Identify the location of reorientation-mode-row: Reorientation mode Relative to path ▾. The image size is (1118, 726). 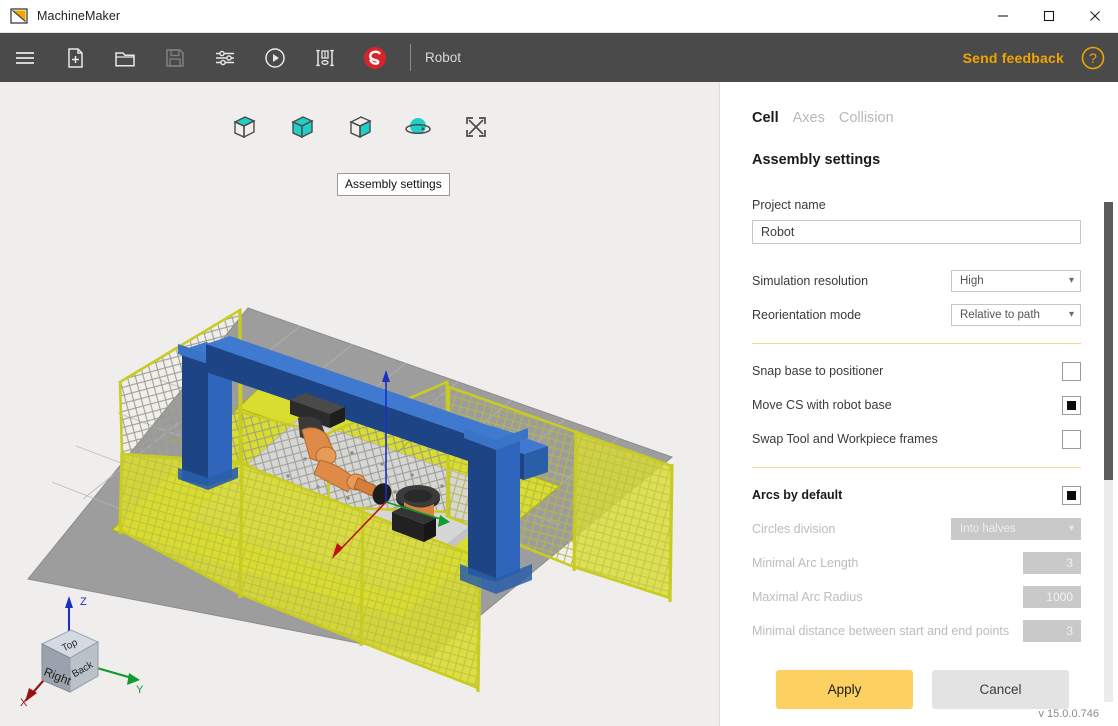
(916, 315).